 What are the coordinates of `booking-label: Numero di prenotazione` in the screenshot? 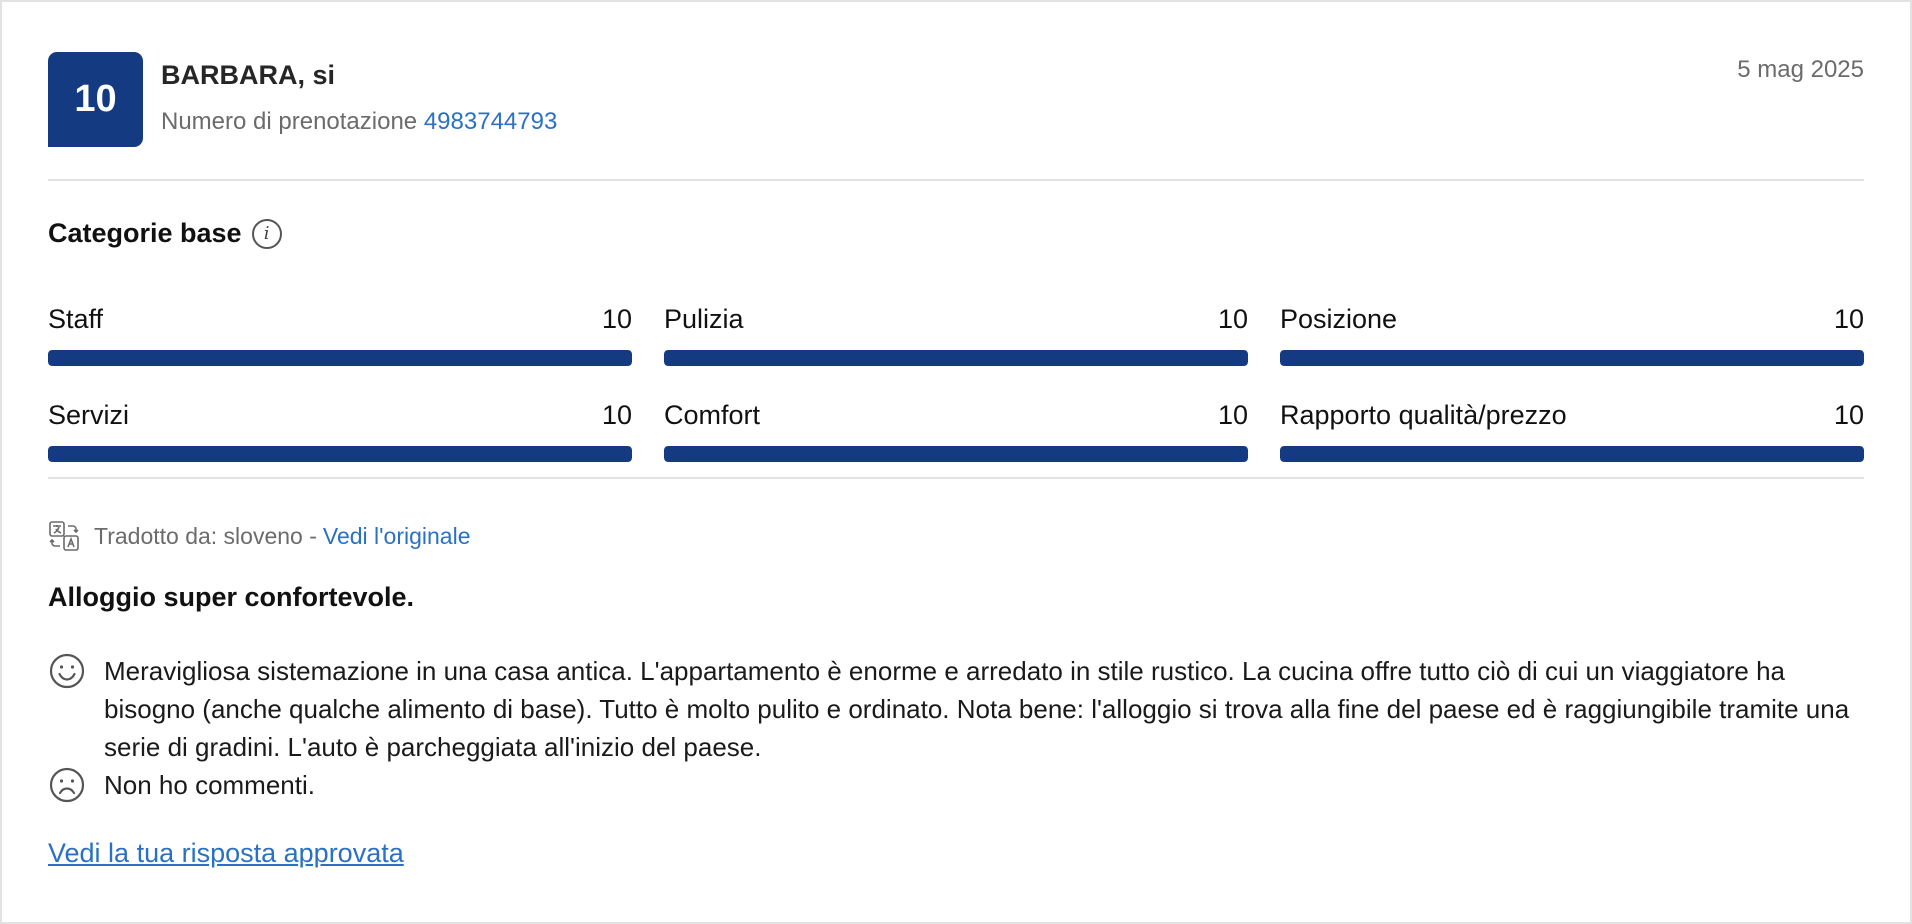 It's located at (289, 121).